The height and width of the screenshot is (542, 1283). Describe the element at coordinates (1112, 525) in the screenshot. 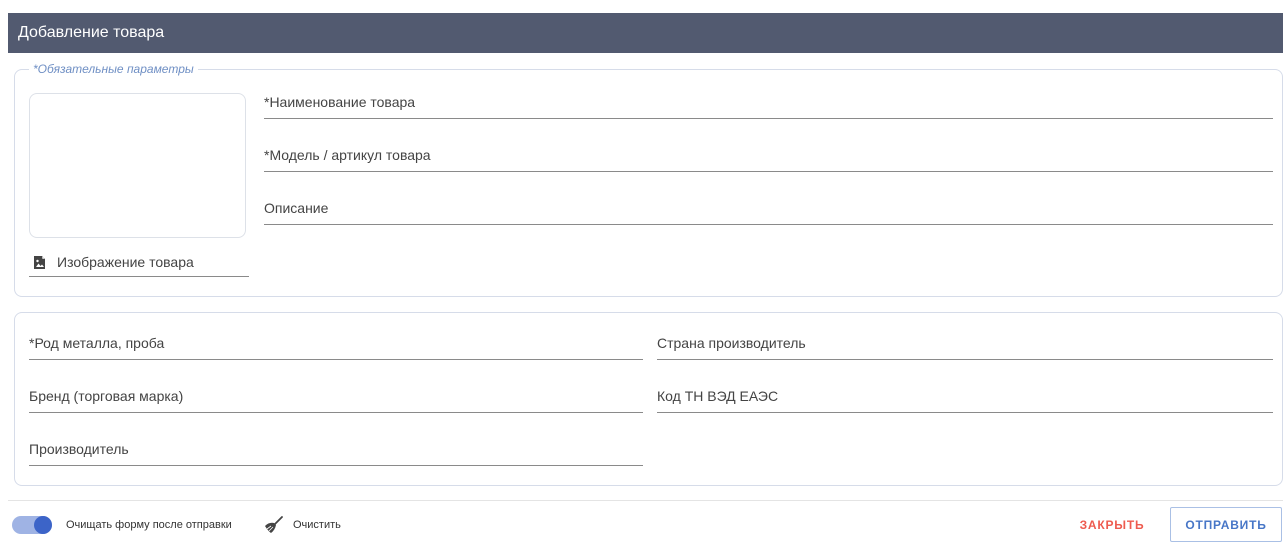

I see `close-button: ЗАКРЫТЬ` at that location.